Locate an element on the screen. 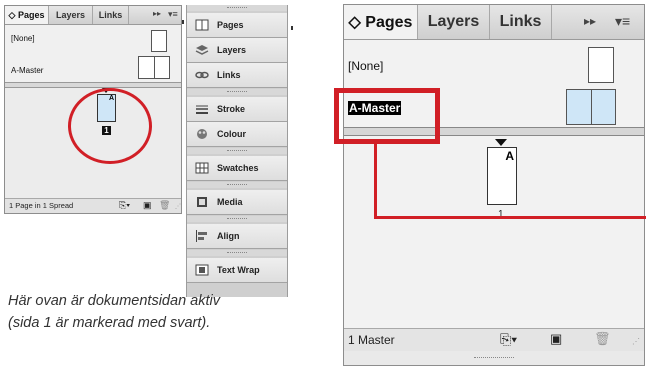 Image resolution: width=650 pixels, height=370 pixels. panel-item-label: Stroke is located at coordinates (231, 109).